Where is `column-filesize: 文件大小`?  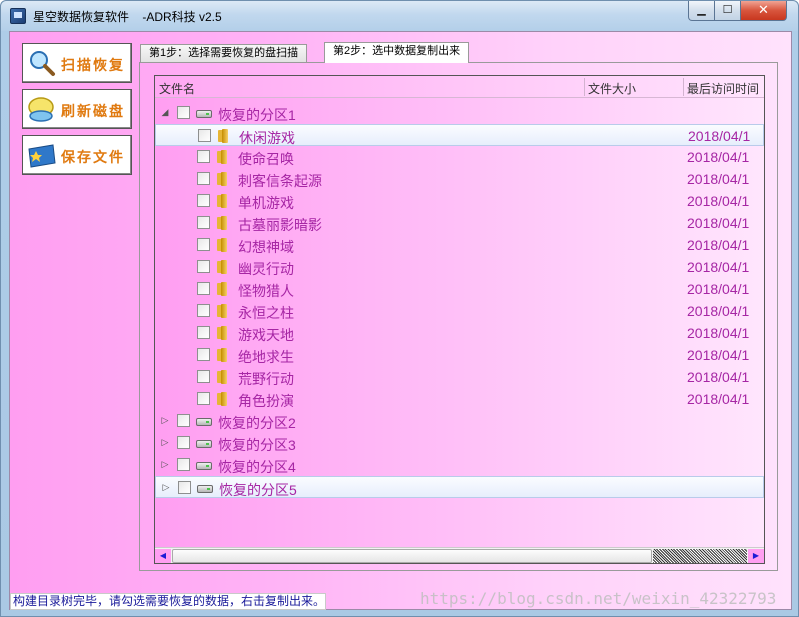
column-filesize: 文件大小 is located at coordinates (612, 88).